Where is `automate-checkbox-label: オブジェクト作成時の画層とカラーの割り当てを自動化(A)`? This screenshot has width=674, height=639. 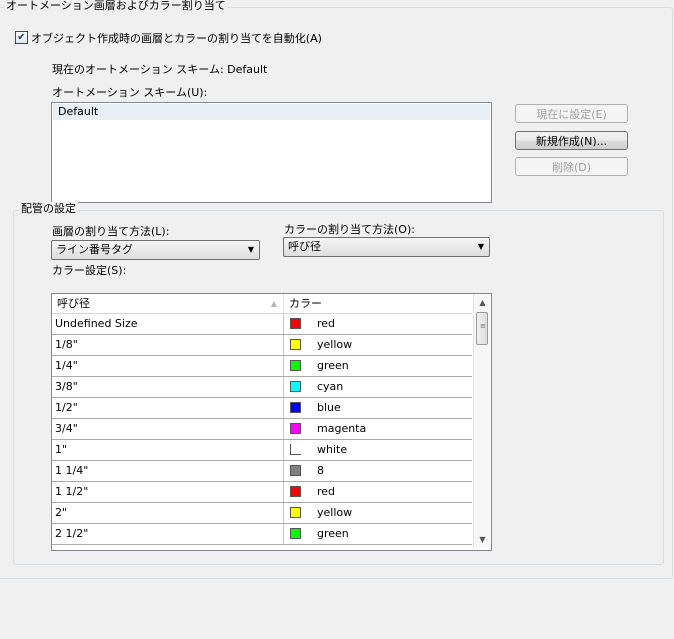 automate-checkbox-label: オブジェクト作成時の画層とカラーの割り当てを自動化(A) is located at coordinates (176, 38).